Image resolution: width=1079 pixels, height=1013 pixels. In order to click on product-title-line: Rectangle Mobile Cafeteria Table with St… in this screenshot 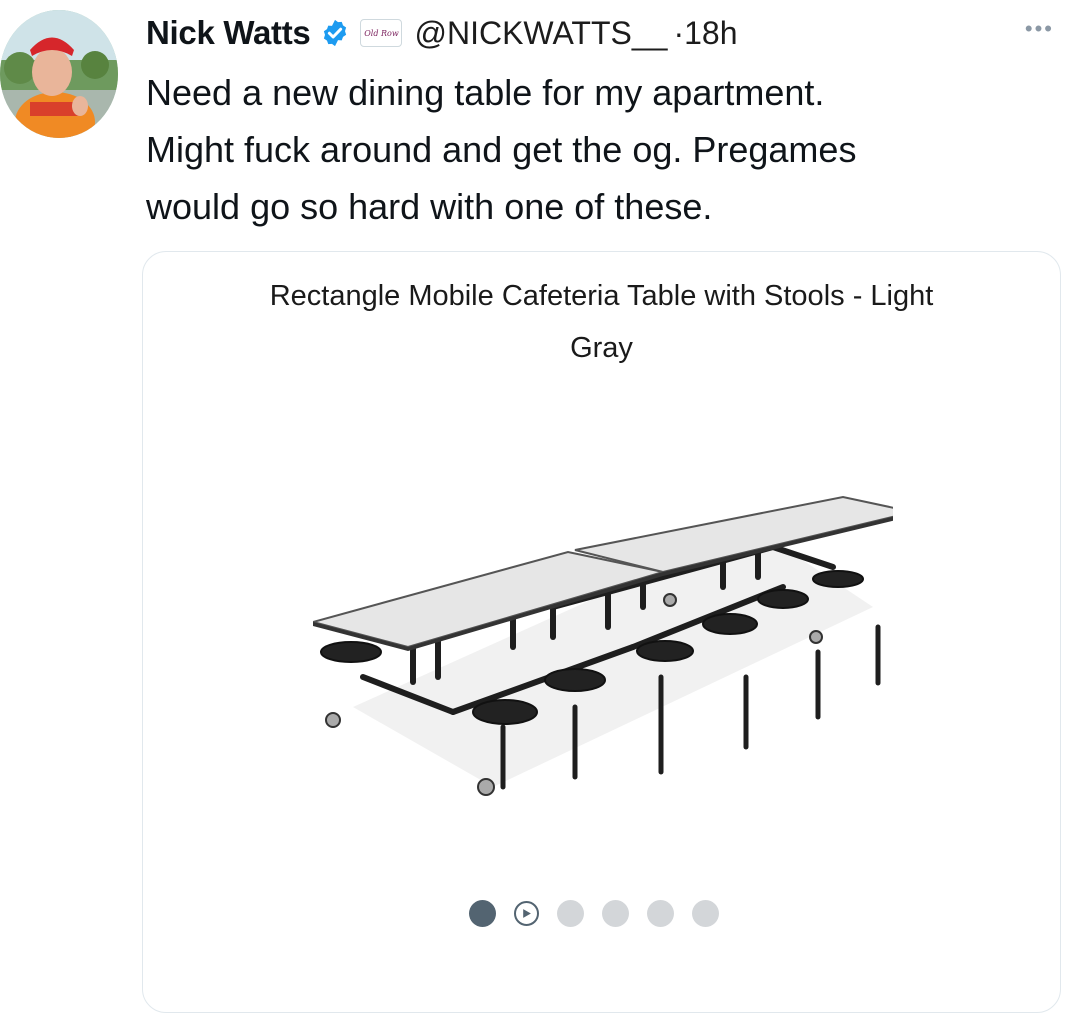, I will do `click(601, 296)`.